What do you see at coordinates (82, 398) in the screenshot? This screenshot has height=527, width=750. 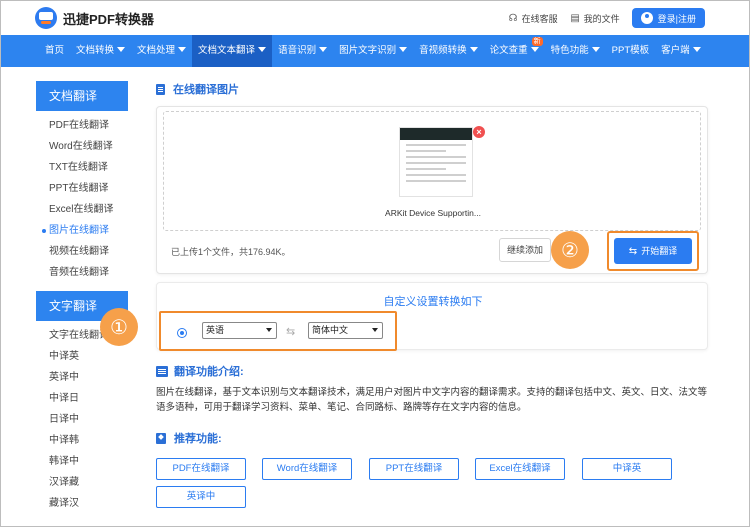 I see `sidebar-item-zh-ja: 中译日` at bounding box center [82, 398].